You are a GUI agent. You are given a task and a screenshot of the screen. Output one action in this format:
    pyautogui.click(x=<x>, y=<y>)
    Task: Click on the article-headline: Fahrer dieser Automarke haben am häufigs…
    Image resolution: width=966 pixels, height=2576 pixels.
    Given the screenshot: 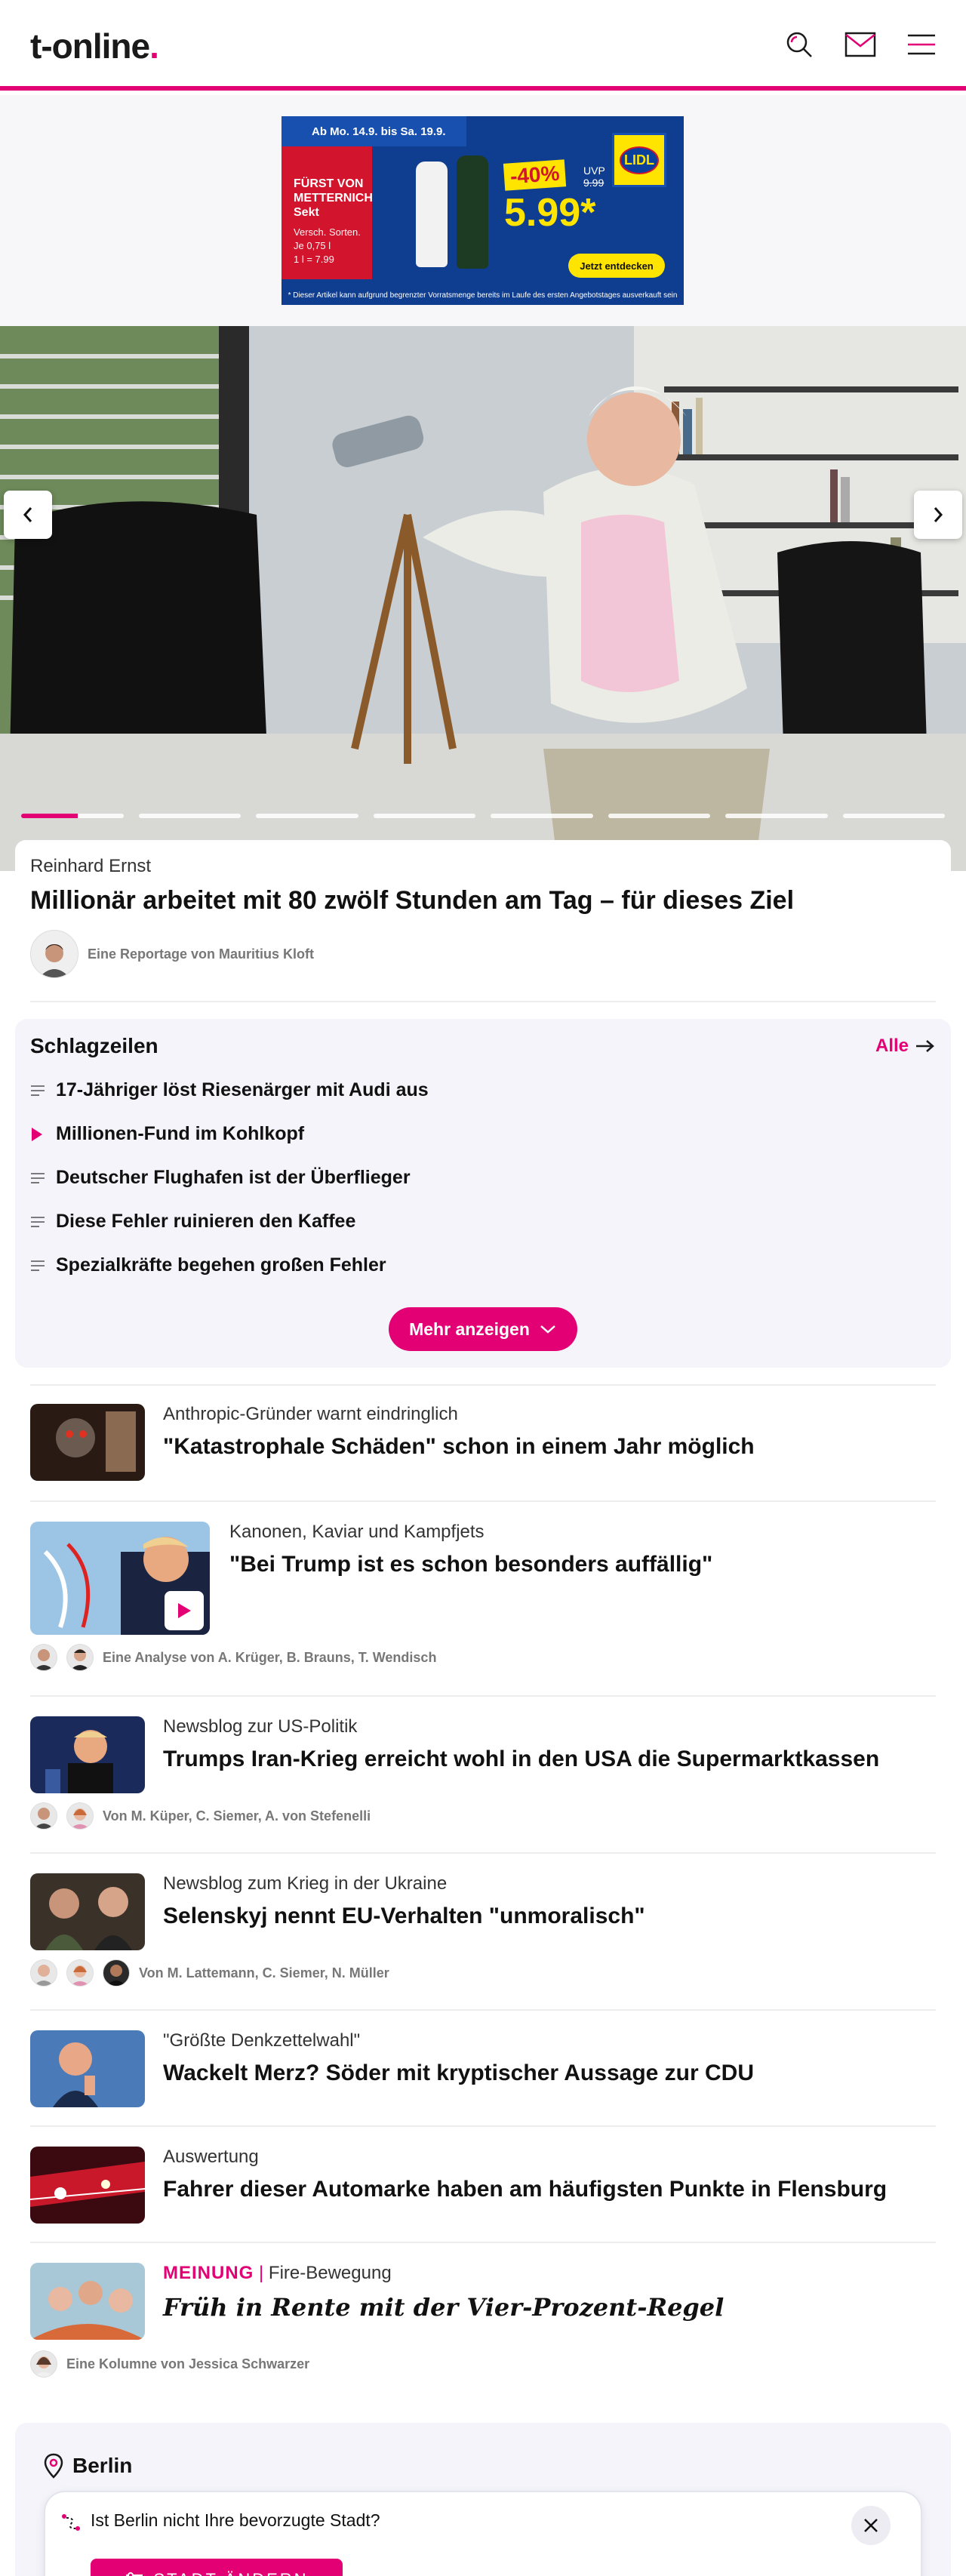 What is the action you would take?
    pyautogui.click(x=525, y=2189)
    